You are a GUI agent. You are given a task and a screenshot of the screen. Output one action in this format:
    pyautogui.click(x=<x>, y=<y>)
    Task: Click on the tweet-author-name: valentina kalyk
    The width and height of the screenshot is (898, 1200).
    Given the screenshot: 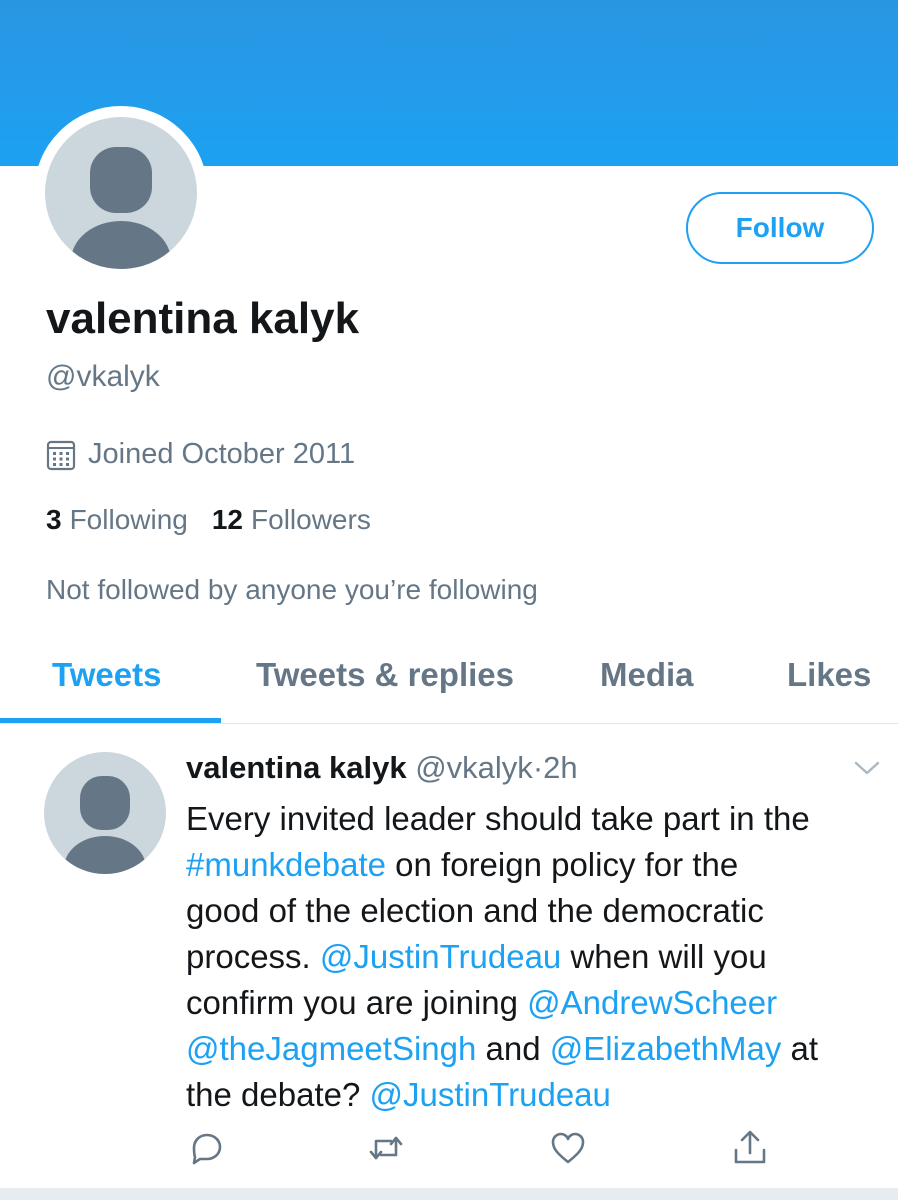 What is the action you would take?
    pyautogui.click(x=296, y=767)
    